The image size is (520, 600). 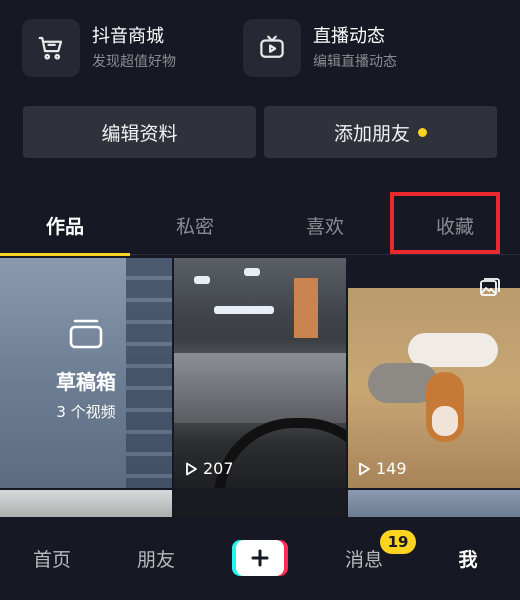 I want to click on plus-icon, so click(x=260, y=558).